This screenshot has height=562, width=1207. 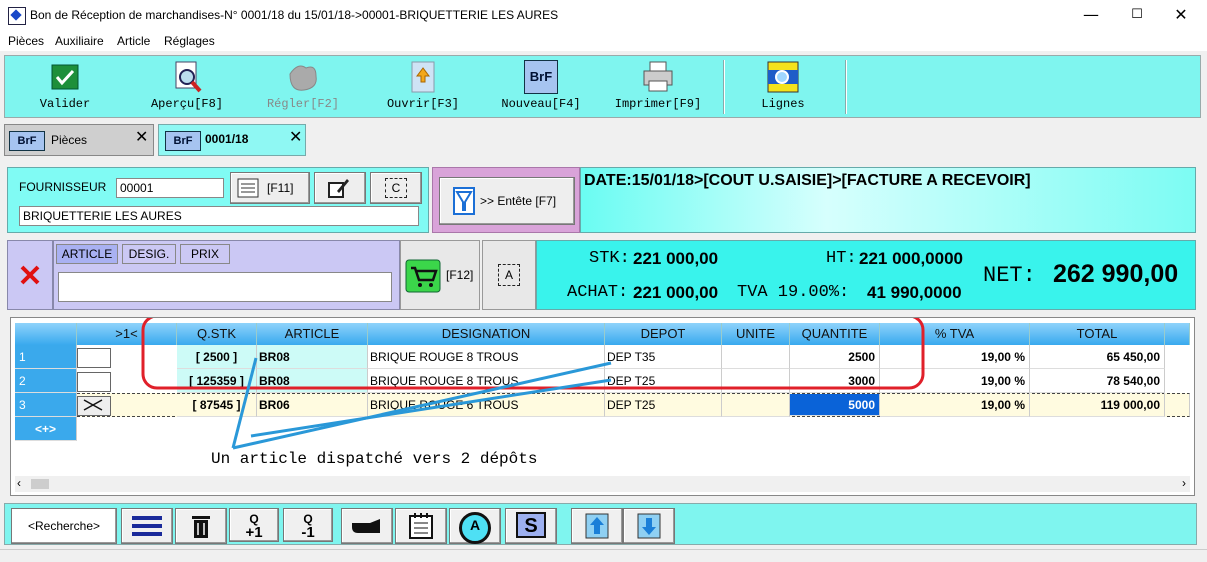 I want to click on search-button: <Recherche>, so click(x=64, y=526).